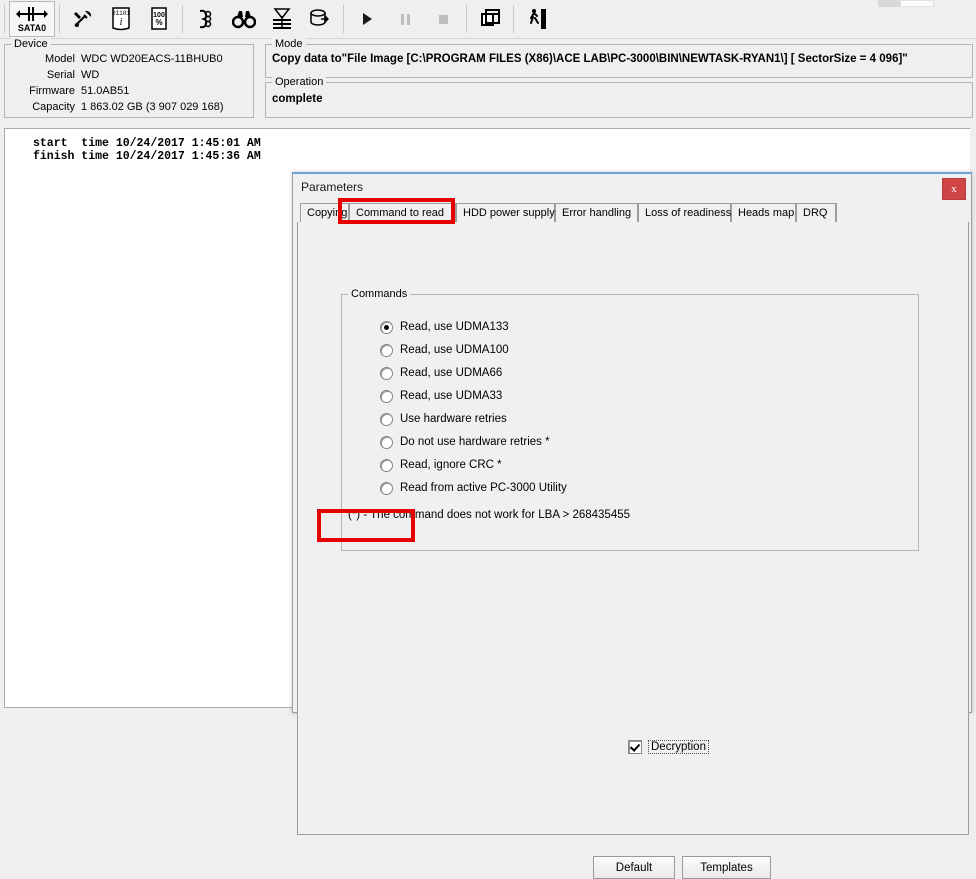  What do you see at coordinates (152, 107) in the screenshot?
I see `device-capacity-value: 1 863.02 GB (3 907 029 168)` at bounding box center [152, 107].